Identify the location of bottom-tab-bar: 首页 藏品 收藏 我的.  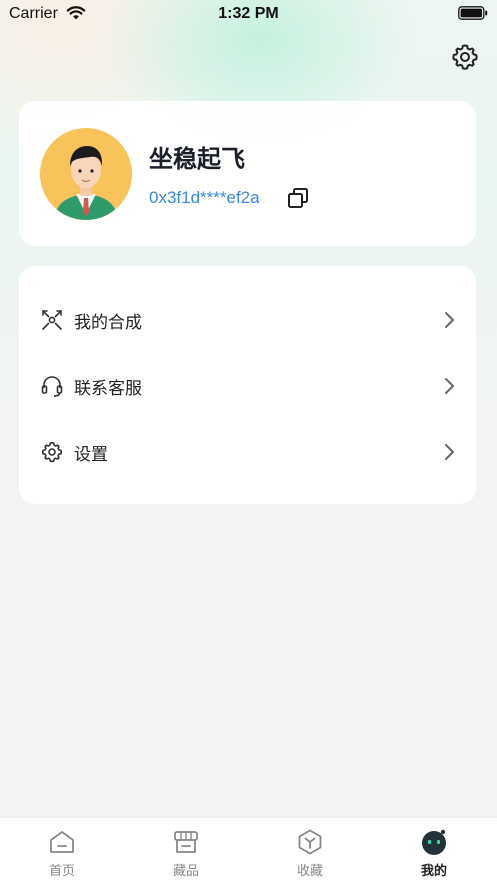
(248, 850).